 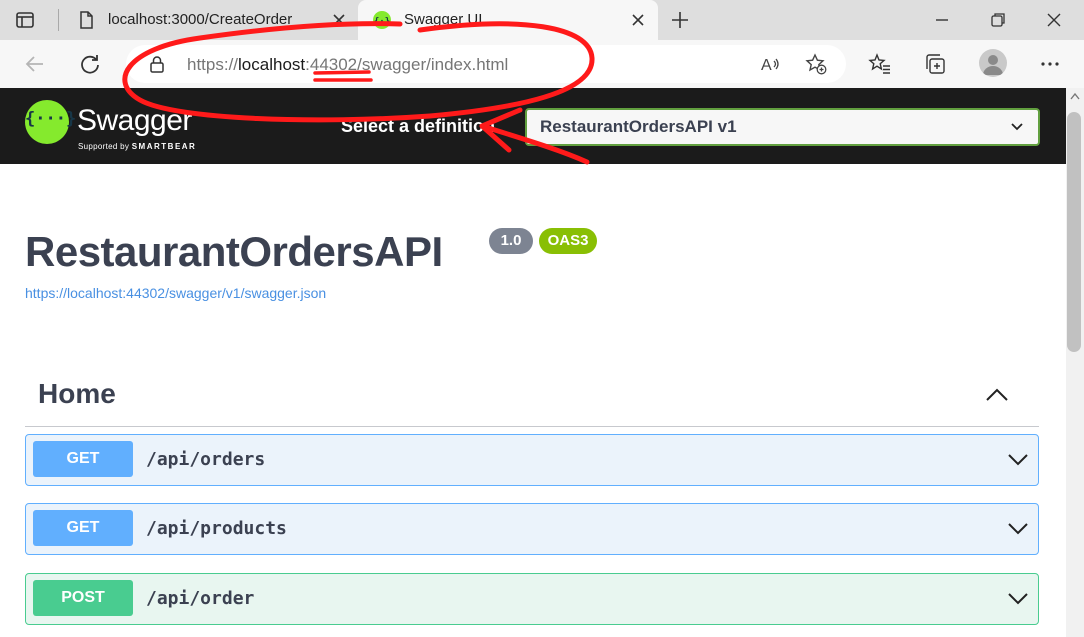 I want to click on lock-icon, so click(x=157, y=64).